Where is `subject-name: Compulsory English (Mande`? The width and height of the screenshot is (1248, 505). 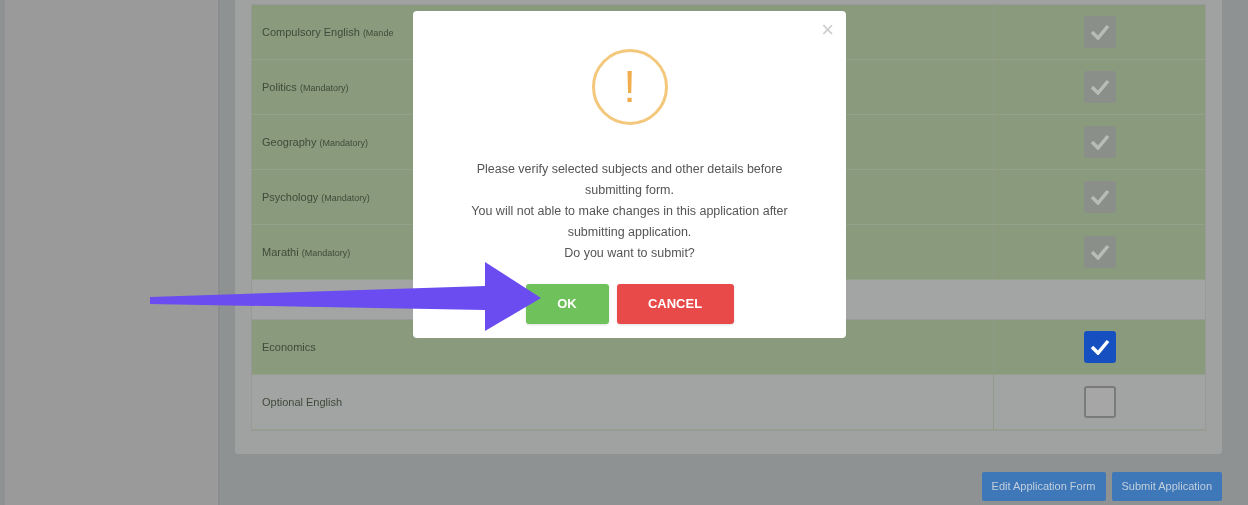 subject-name: Compulsory English (Mande is located at coordinates (328, 32).